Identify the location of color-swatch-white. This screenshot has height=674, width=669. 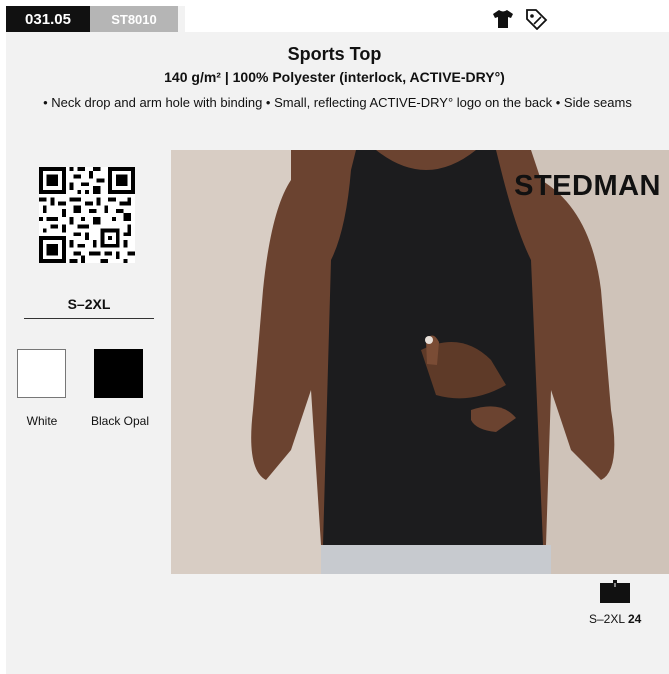
(41, 373).